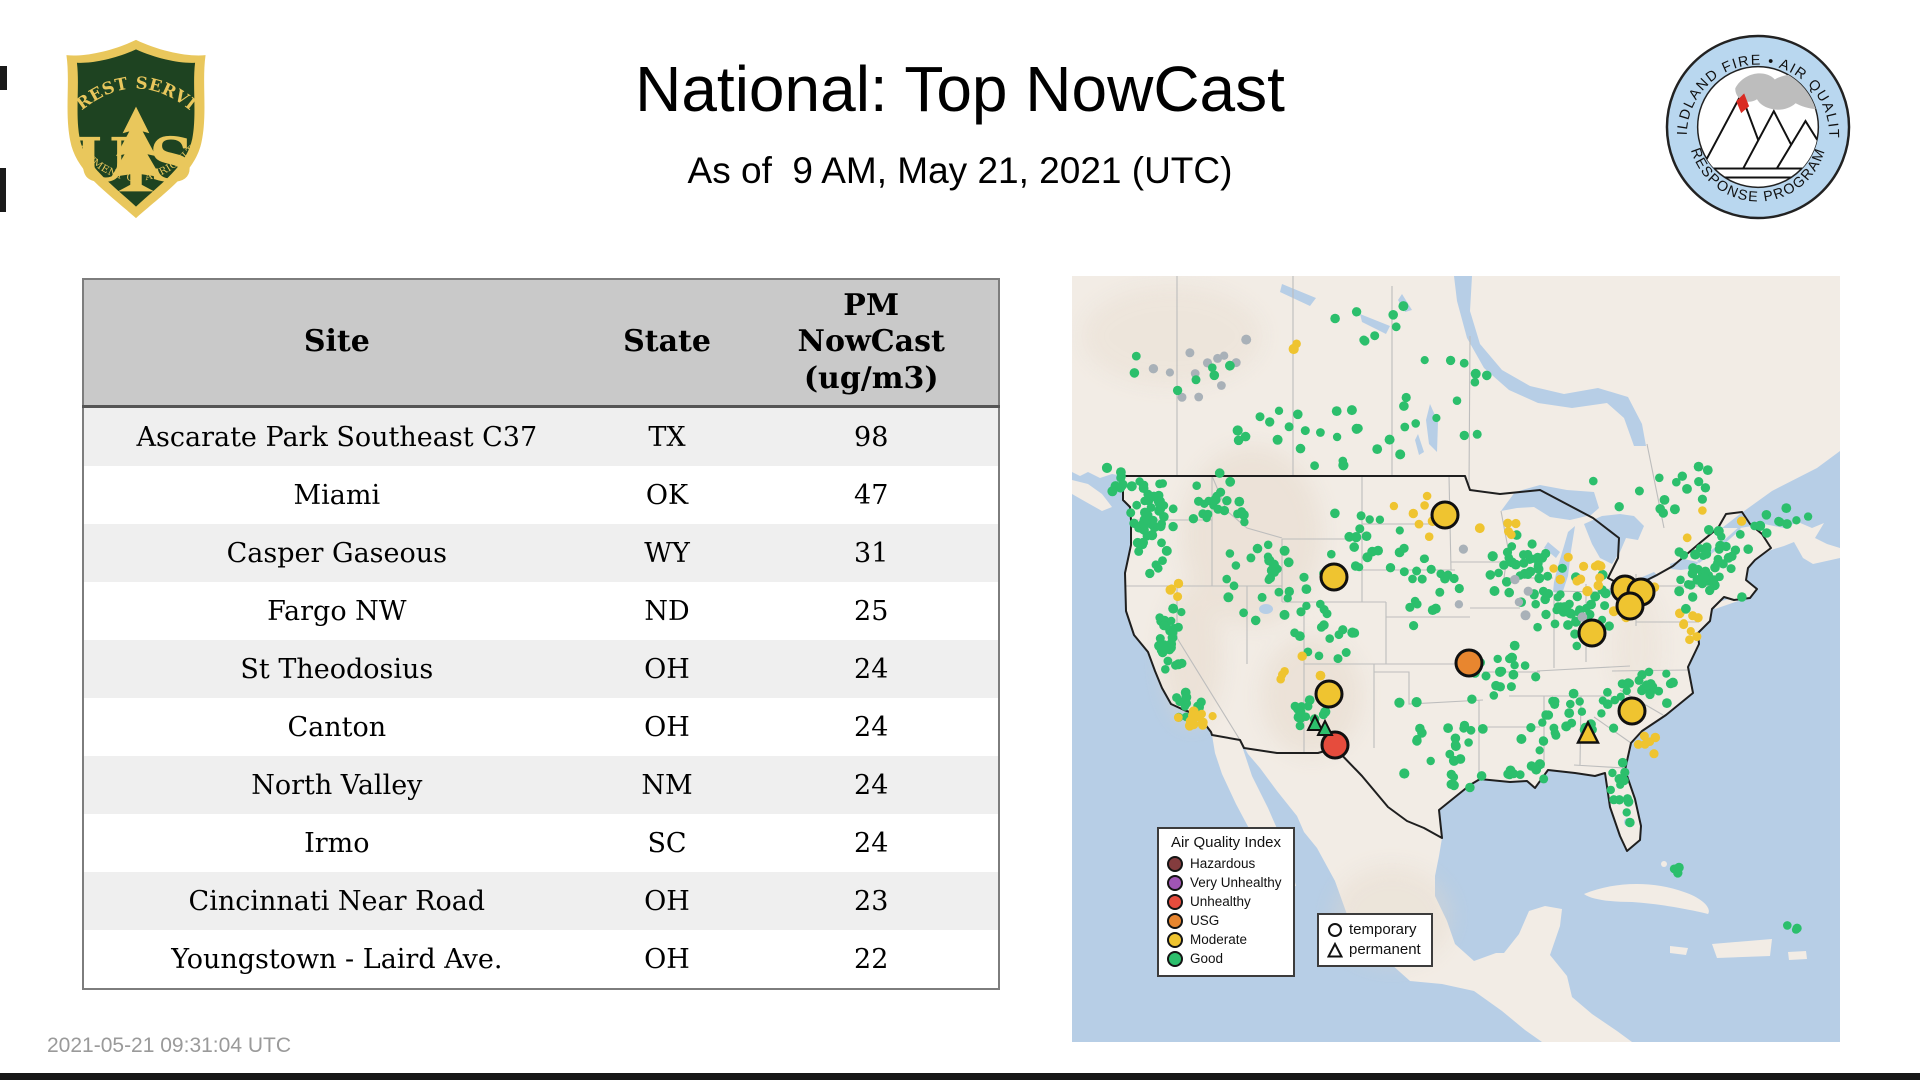  What do you see at coordinates (1219, 939) in the screenshot?
I see `aqi-legend-label: Moderate` at bounding box center [1219, 939].